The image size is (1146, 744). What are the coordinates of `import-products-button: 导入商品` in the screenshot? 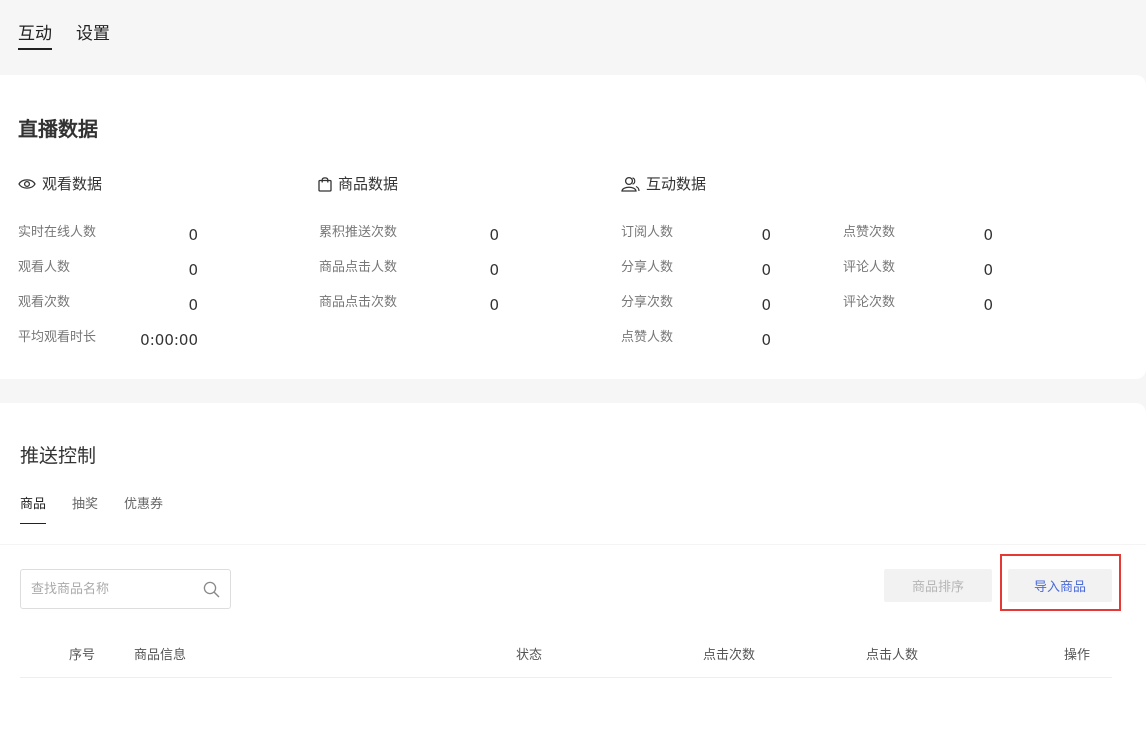 It's located at (1060, 585).